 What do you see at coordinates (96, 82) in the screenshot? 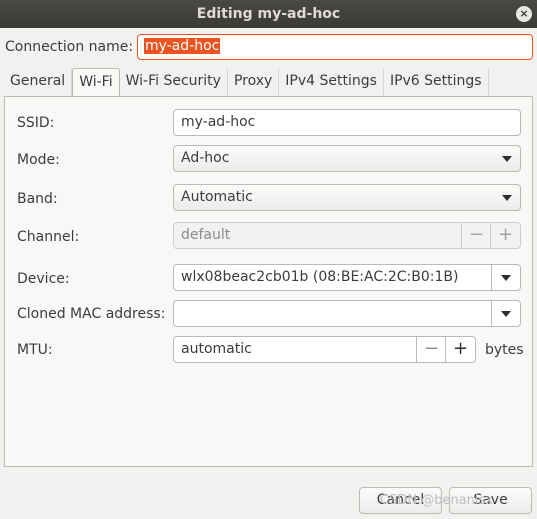
I see `tab-wifi: Wi-Fi` at bounding box center [96, 82].